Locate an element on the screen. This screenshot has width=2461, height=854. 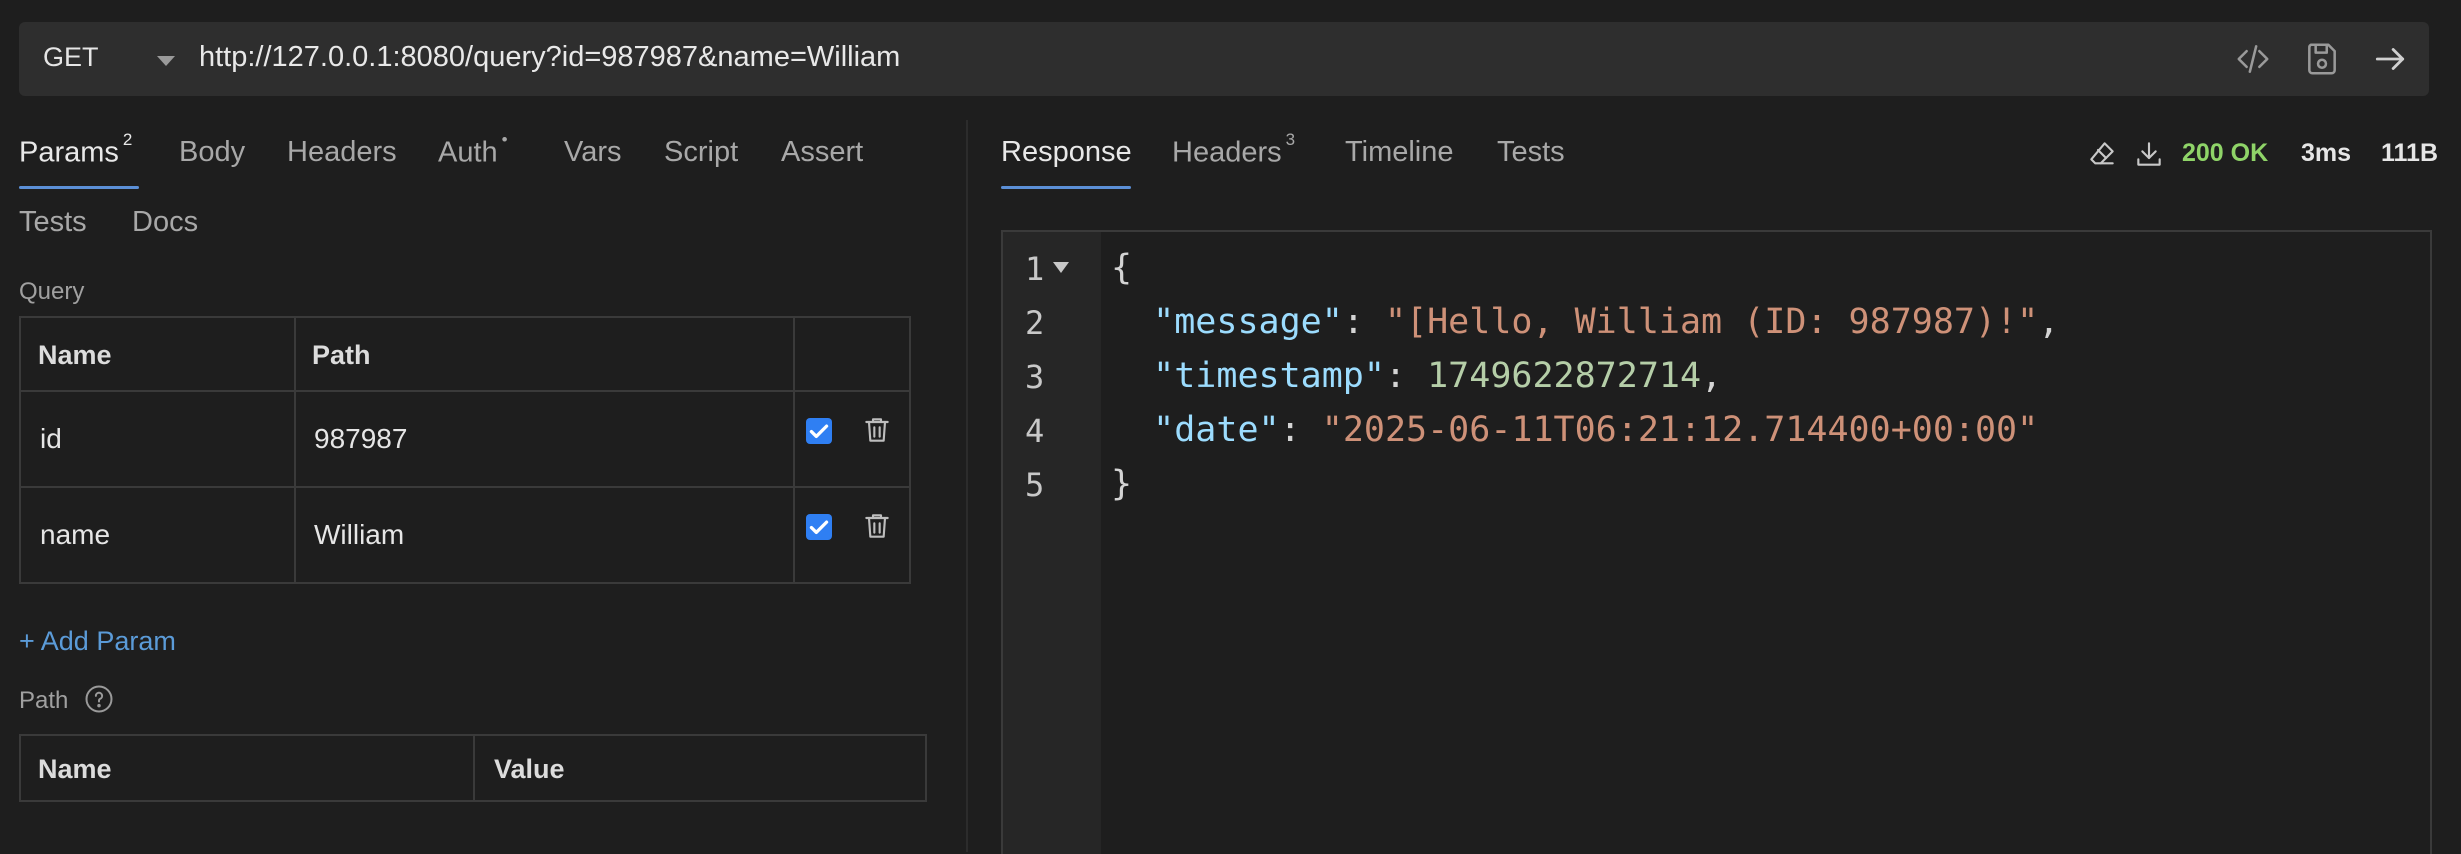
line-number: 1 is located at coordinates (1035, 269).